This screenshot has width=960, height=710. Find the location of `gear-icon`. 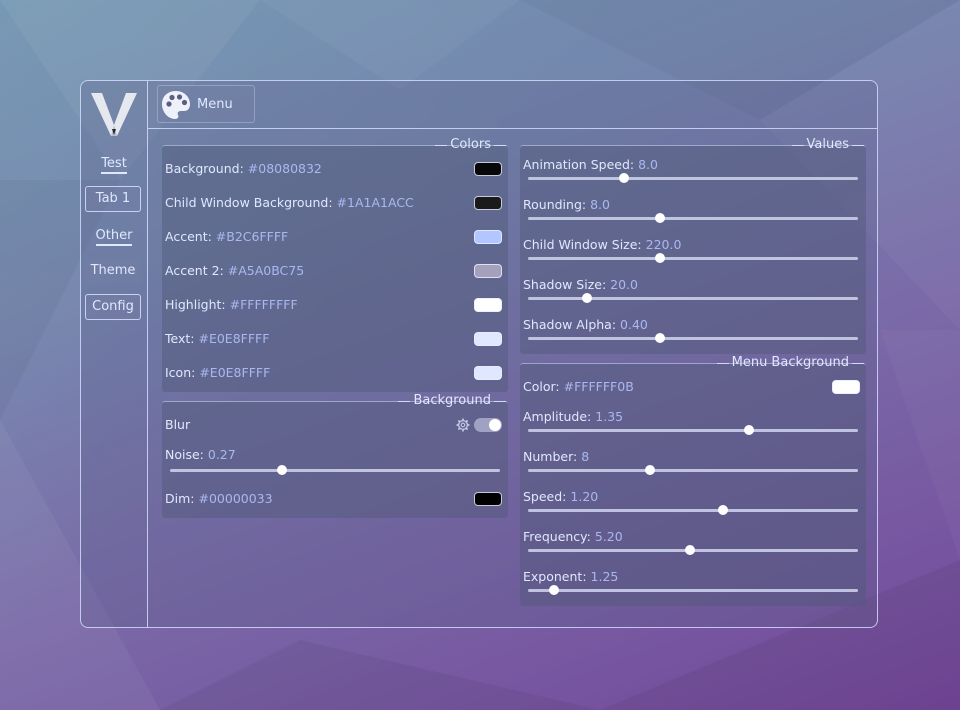

gear-icon is located at coordinates (463, 425).